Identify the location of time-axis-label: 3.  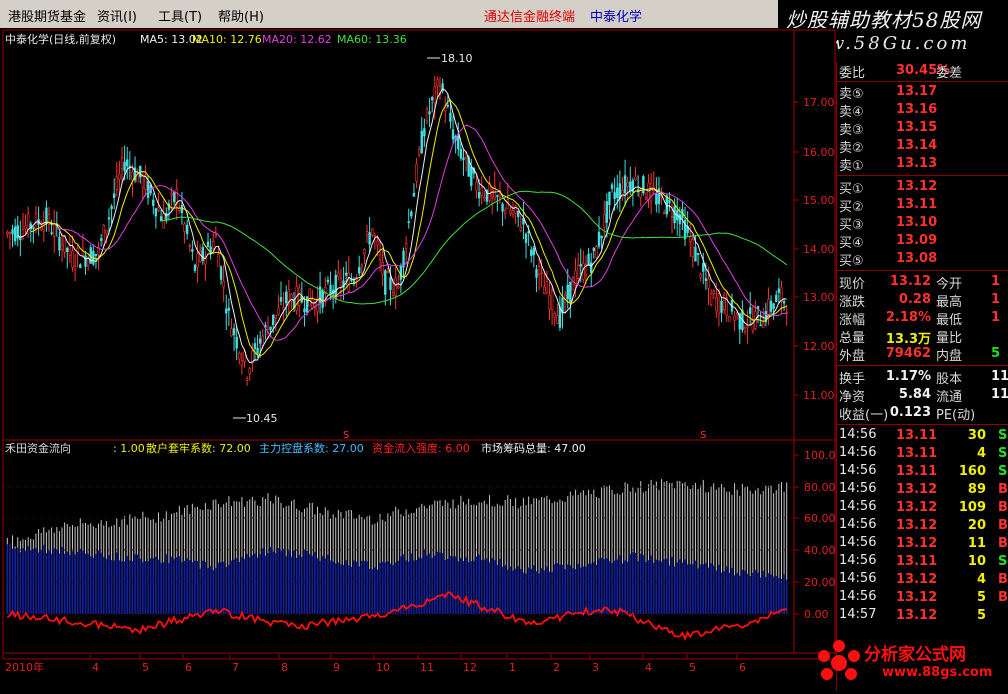
(595, 667).